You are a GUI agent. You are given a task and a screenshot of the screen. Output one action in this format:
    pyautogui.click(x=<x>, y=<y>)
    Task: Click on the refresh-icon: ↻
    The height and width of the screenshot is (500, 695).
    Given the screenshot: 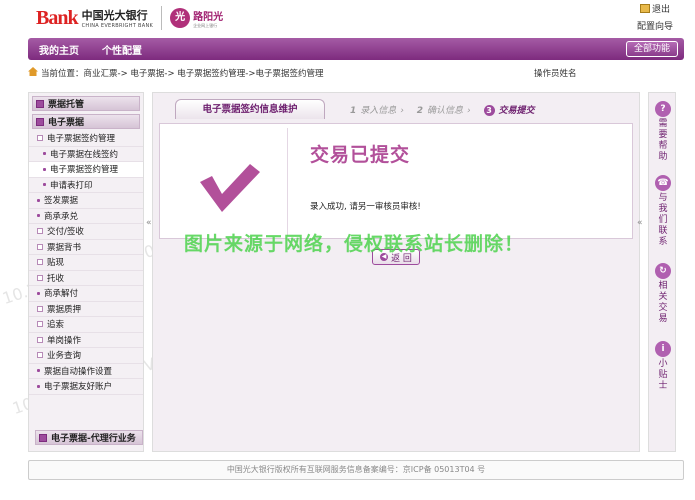 What is the action you would take?
    pyautogui.click(x=663, y=271)
    